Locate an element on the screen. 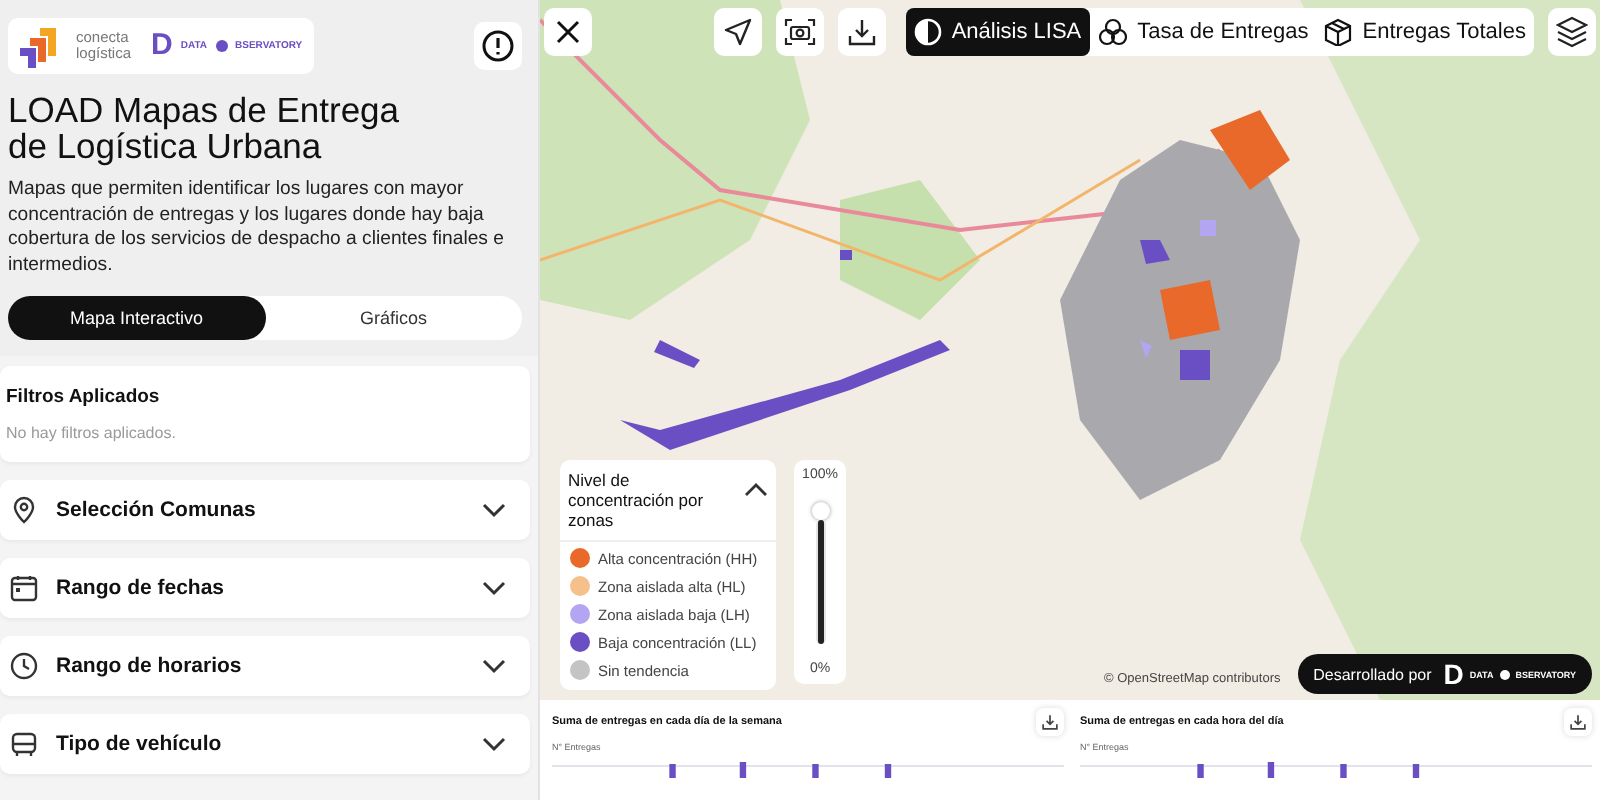  layers-button is located at coordinates (1572, 32).